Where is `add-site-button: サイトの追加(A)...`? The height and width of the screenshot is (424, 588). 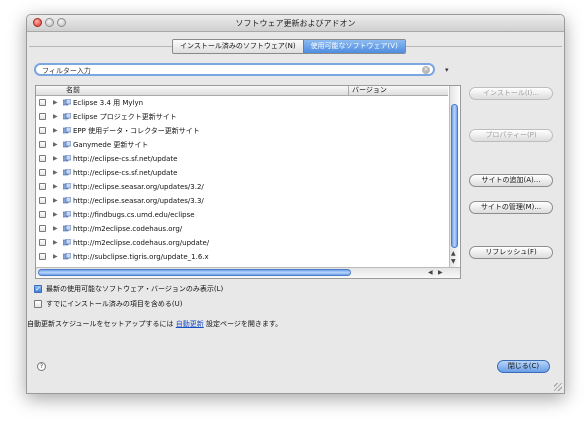 add-site-button: サイトの追加(A)... is located at coordinates (511, 180).